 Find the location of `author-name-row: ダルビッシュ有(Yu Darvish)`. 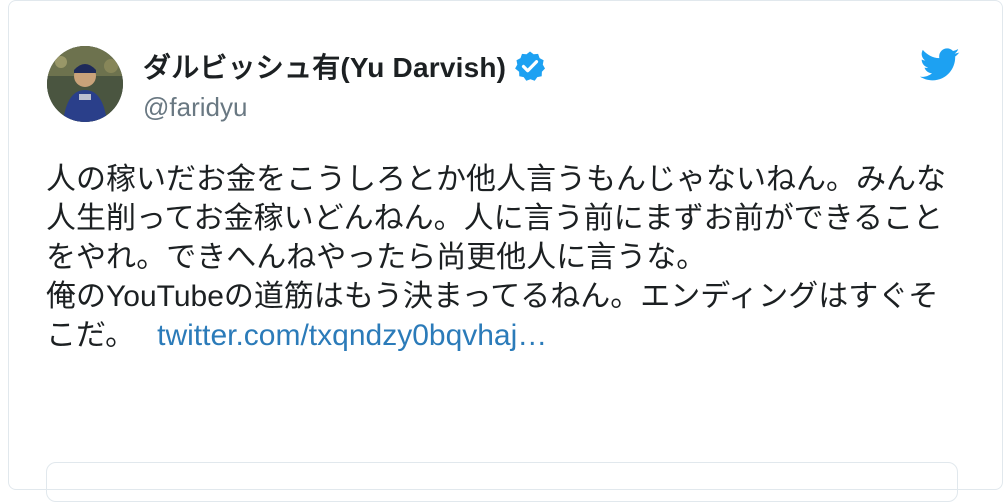

author-name-row: ダルビッシュ有(Yu Darvish) is located at coordinates (344, 66).